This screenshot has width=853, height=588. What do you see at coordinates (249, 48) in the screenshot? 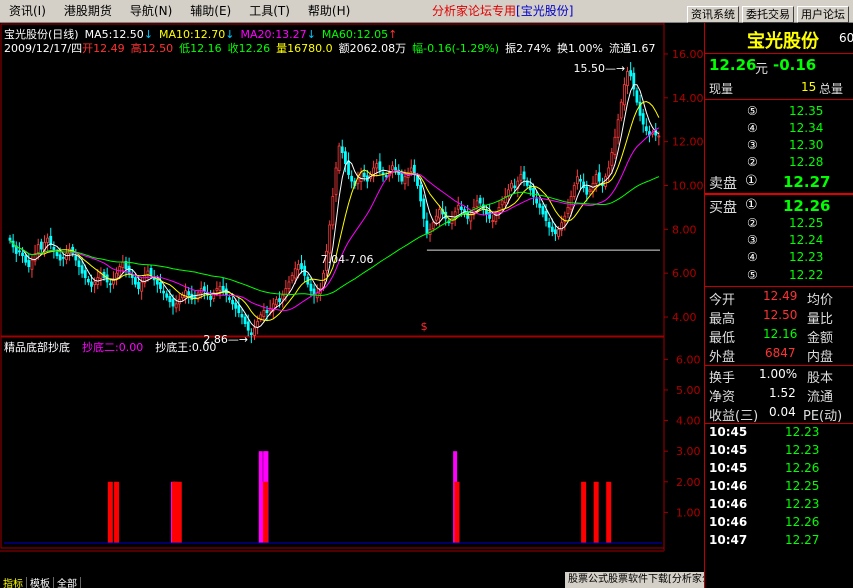
I see `info-close: 收12.26` at bounding box center [249, 48].